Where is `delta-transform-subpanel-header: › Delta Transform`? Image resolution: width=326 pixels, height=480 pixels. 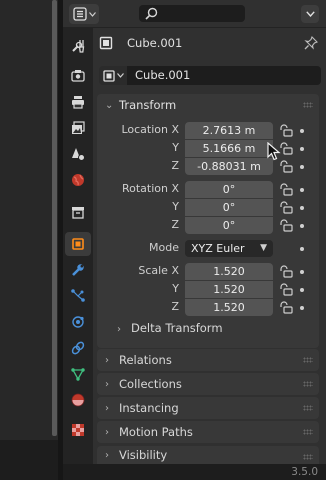
delta-transform-subpanel-header: › Delta Transform is located at coordinates (170, 328).